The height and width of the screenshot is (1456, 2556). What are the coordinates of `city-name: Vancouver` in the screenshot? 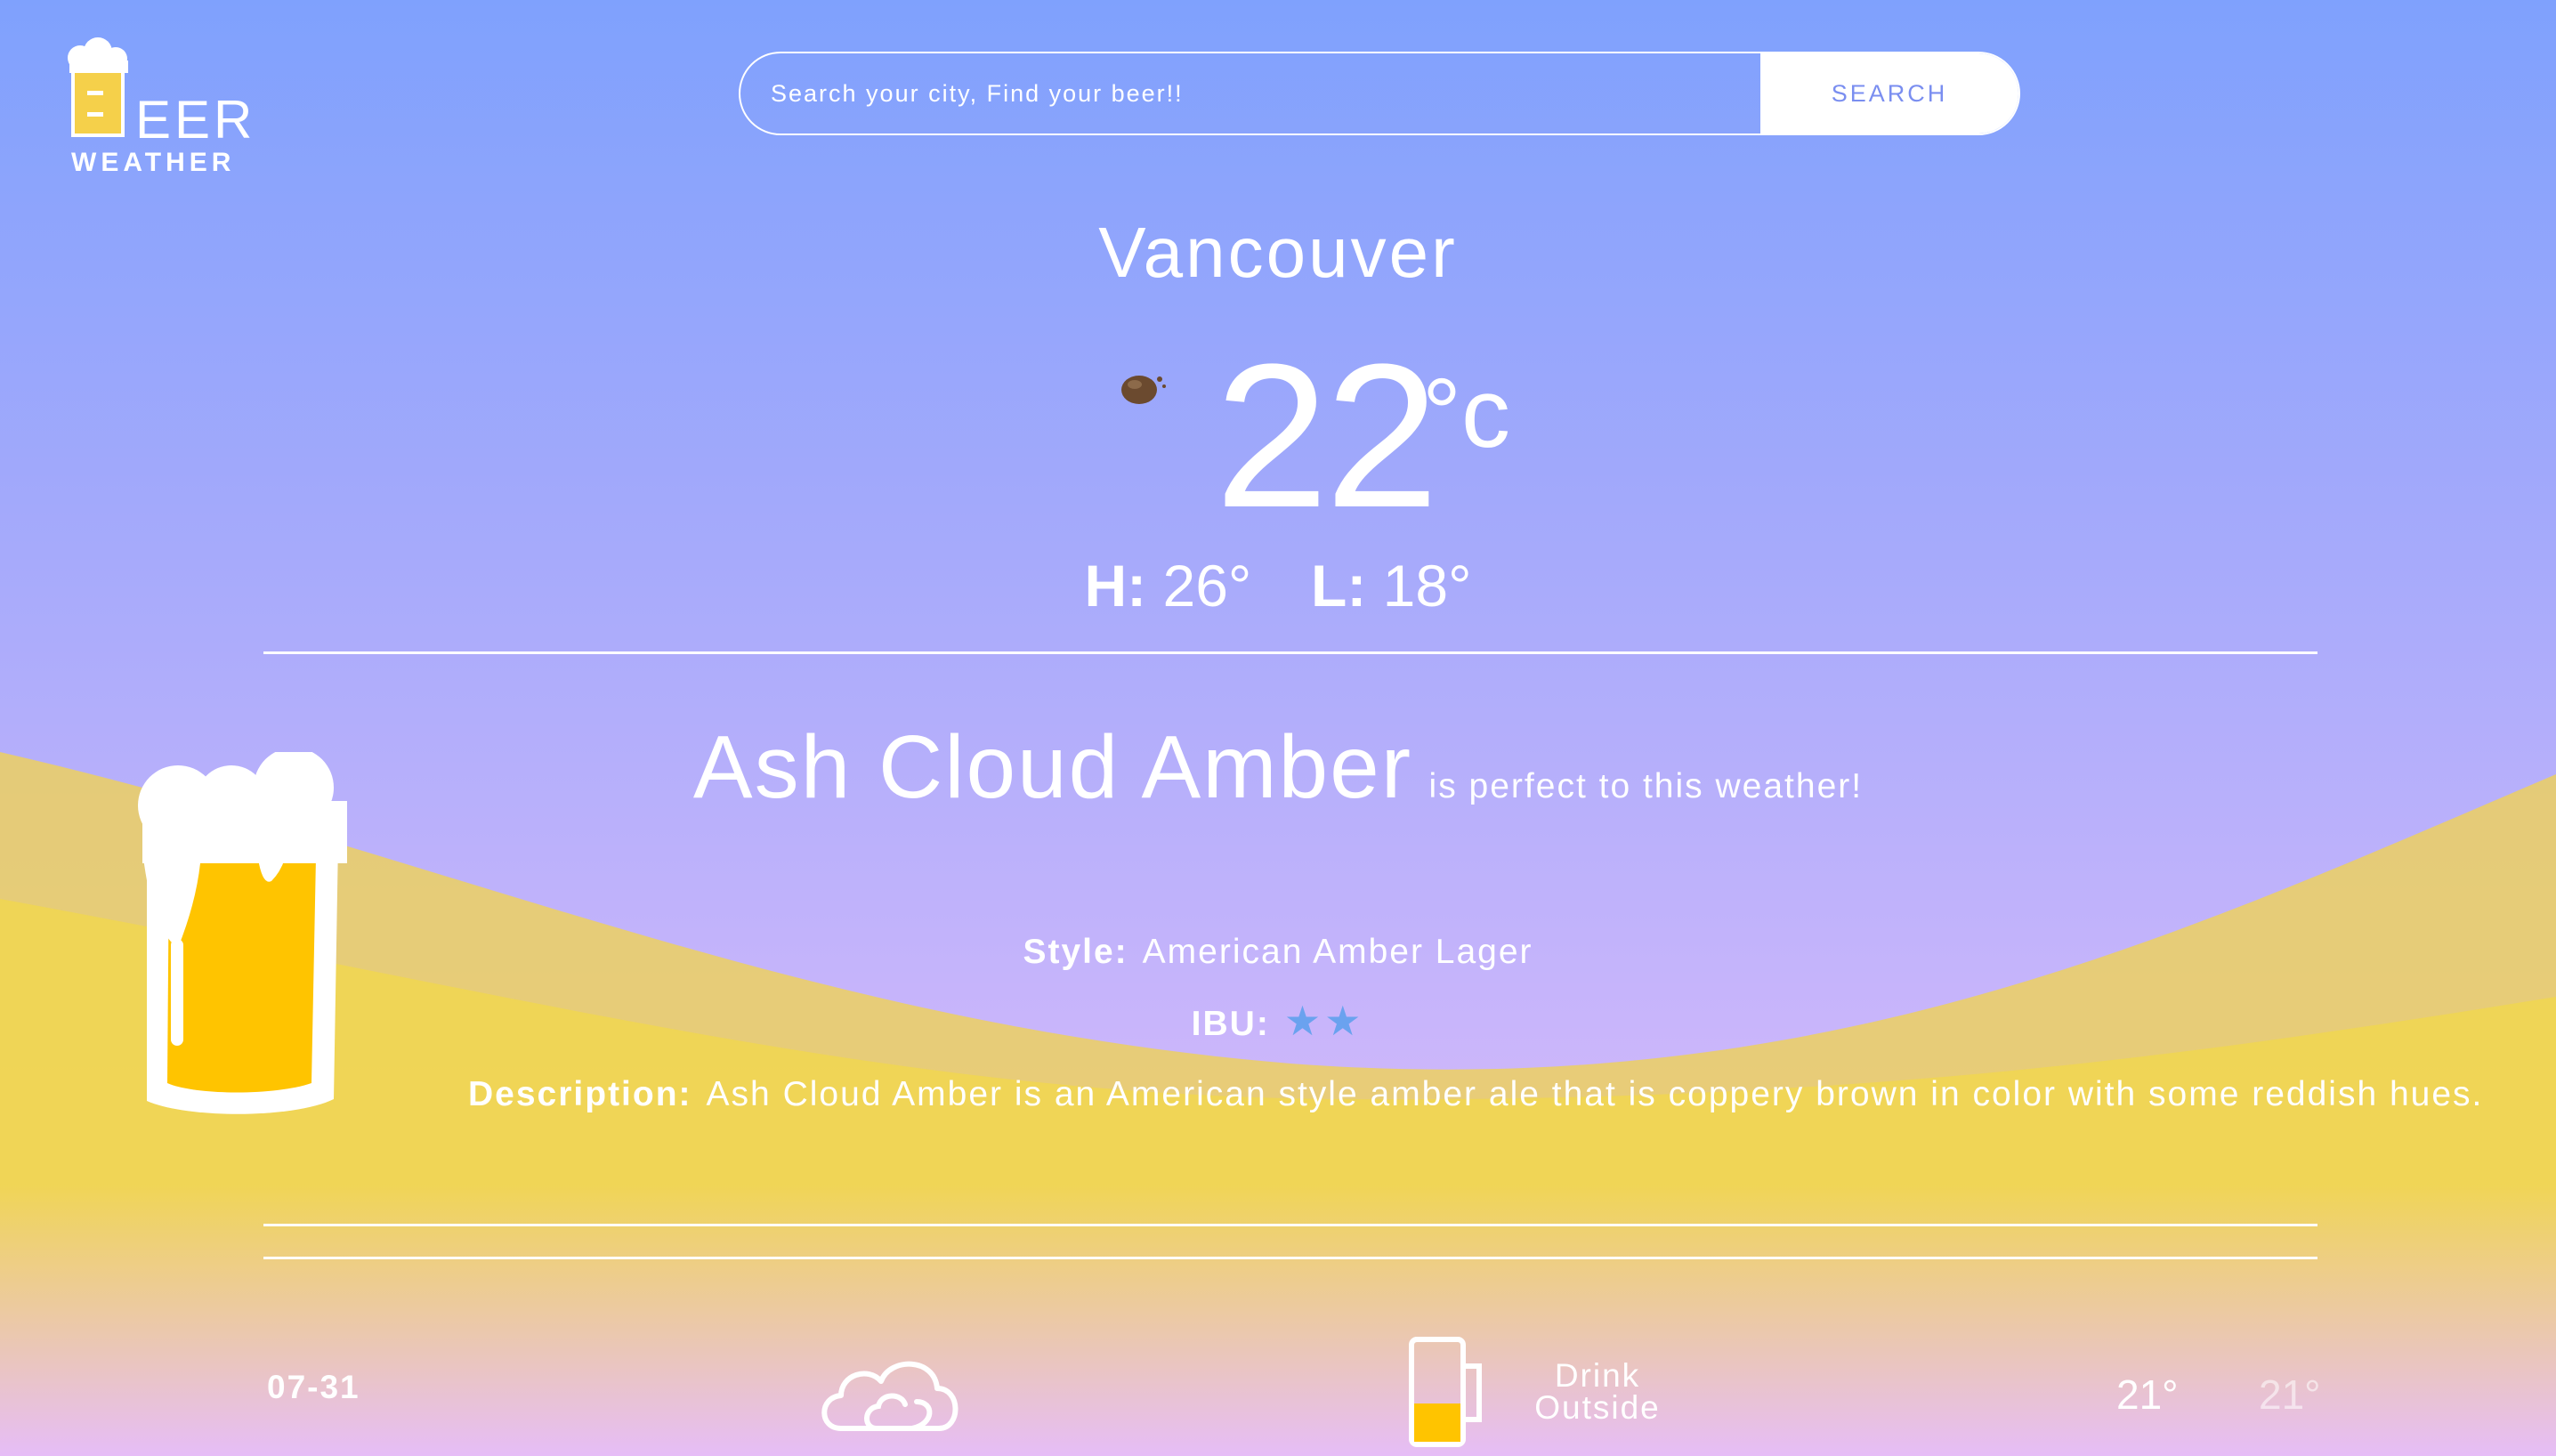 It's located at (1278, 252).